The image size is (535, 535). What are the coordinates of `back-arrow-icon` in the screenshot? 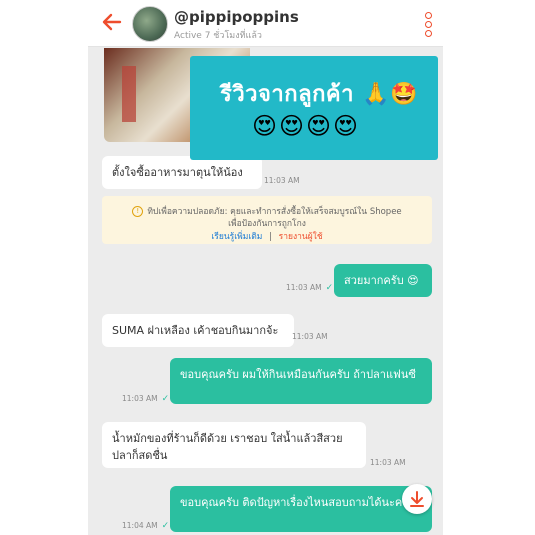 It's located at (112, 22).